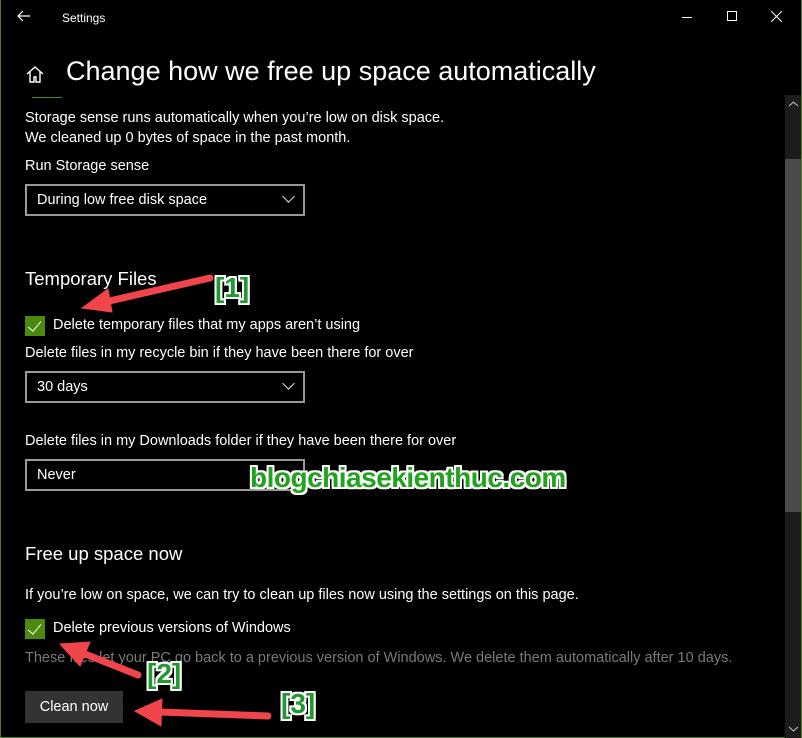  What do you see at coordinates (408, 477) in the screenshot?
I see `watermark: blogchiasekienthuc.com` at bounding box center [408, 477].